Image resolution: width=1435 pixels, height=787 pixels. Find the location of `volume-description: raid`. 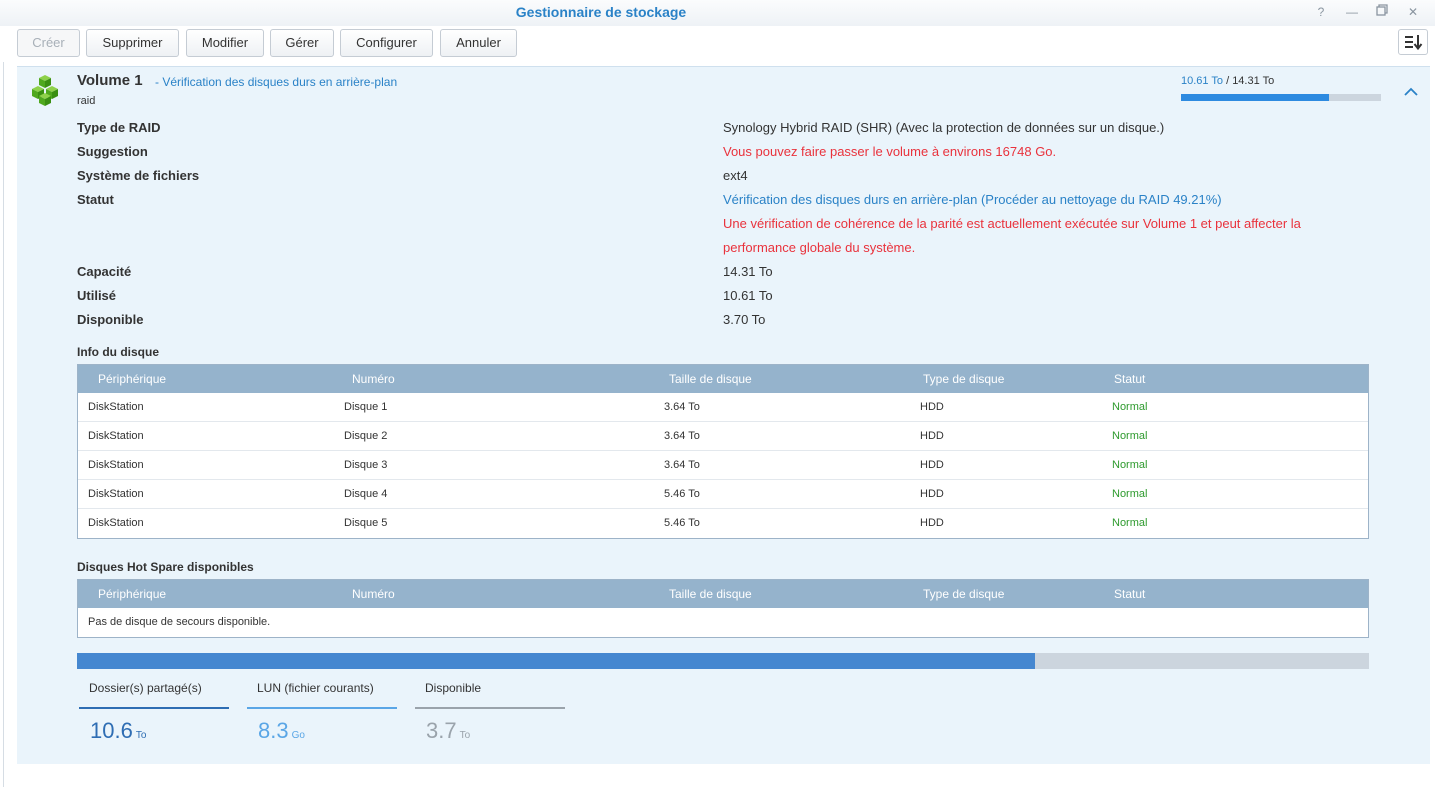

volume-description: raid is located at coordinates (86, 101).